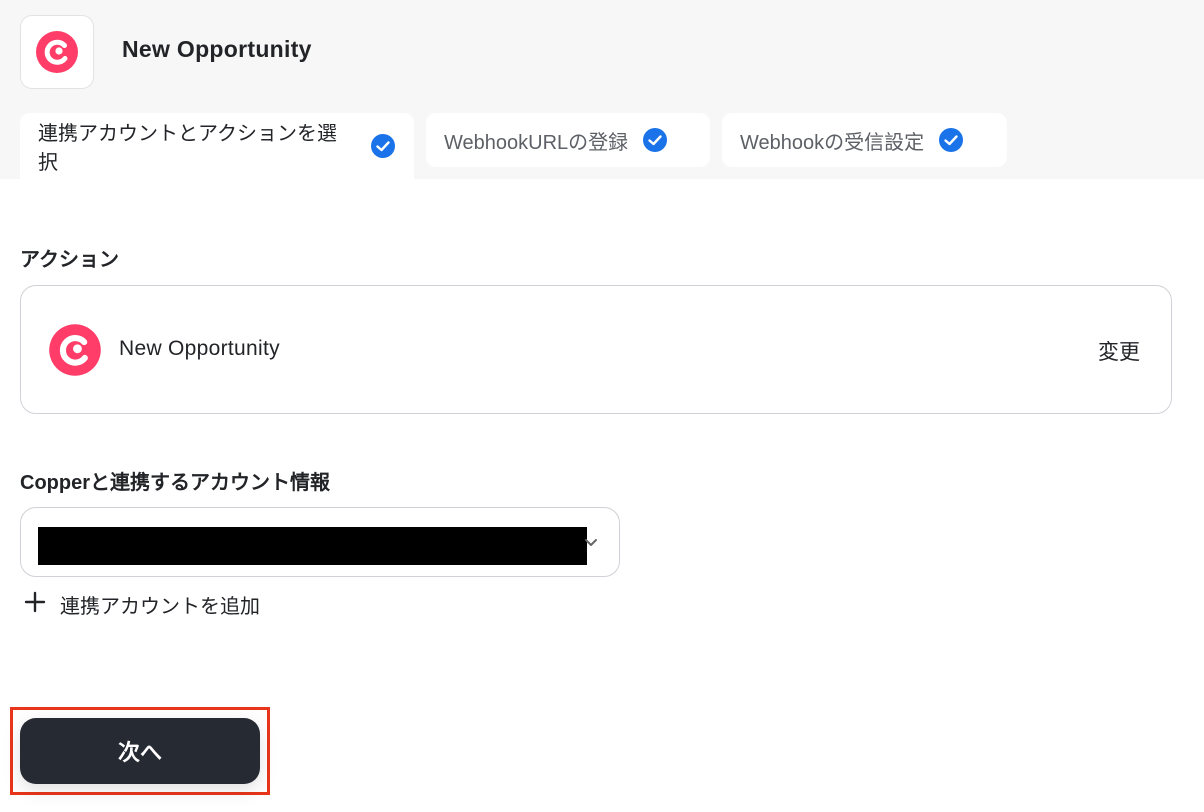 The width and height of the screenshot is (1204, 812). What do you see at coordinates (312, 546) in the screenshot?
I see `redacted-account-value` at bounding box center [312, 546].